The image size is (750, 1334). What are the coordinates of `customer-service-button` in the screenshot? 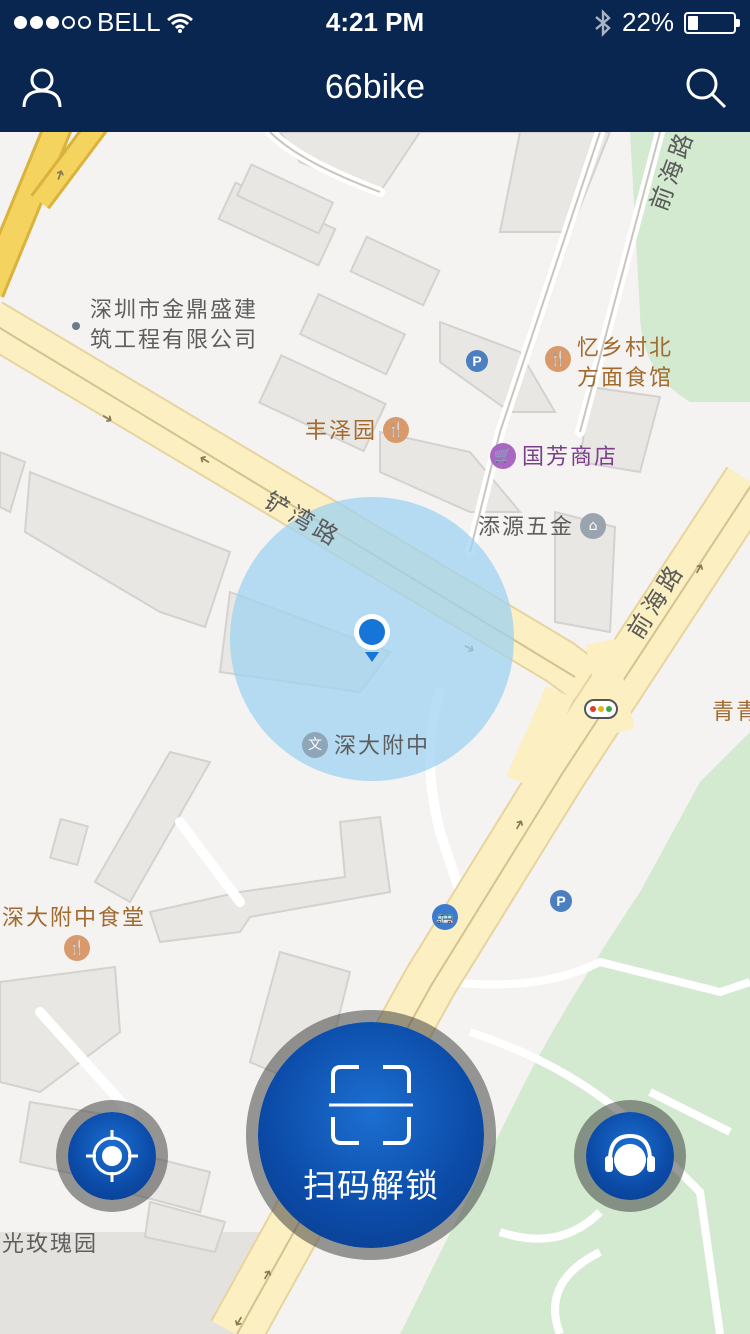 It's located at (630, 1156).